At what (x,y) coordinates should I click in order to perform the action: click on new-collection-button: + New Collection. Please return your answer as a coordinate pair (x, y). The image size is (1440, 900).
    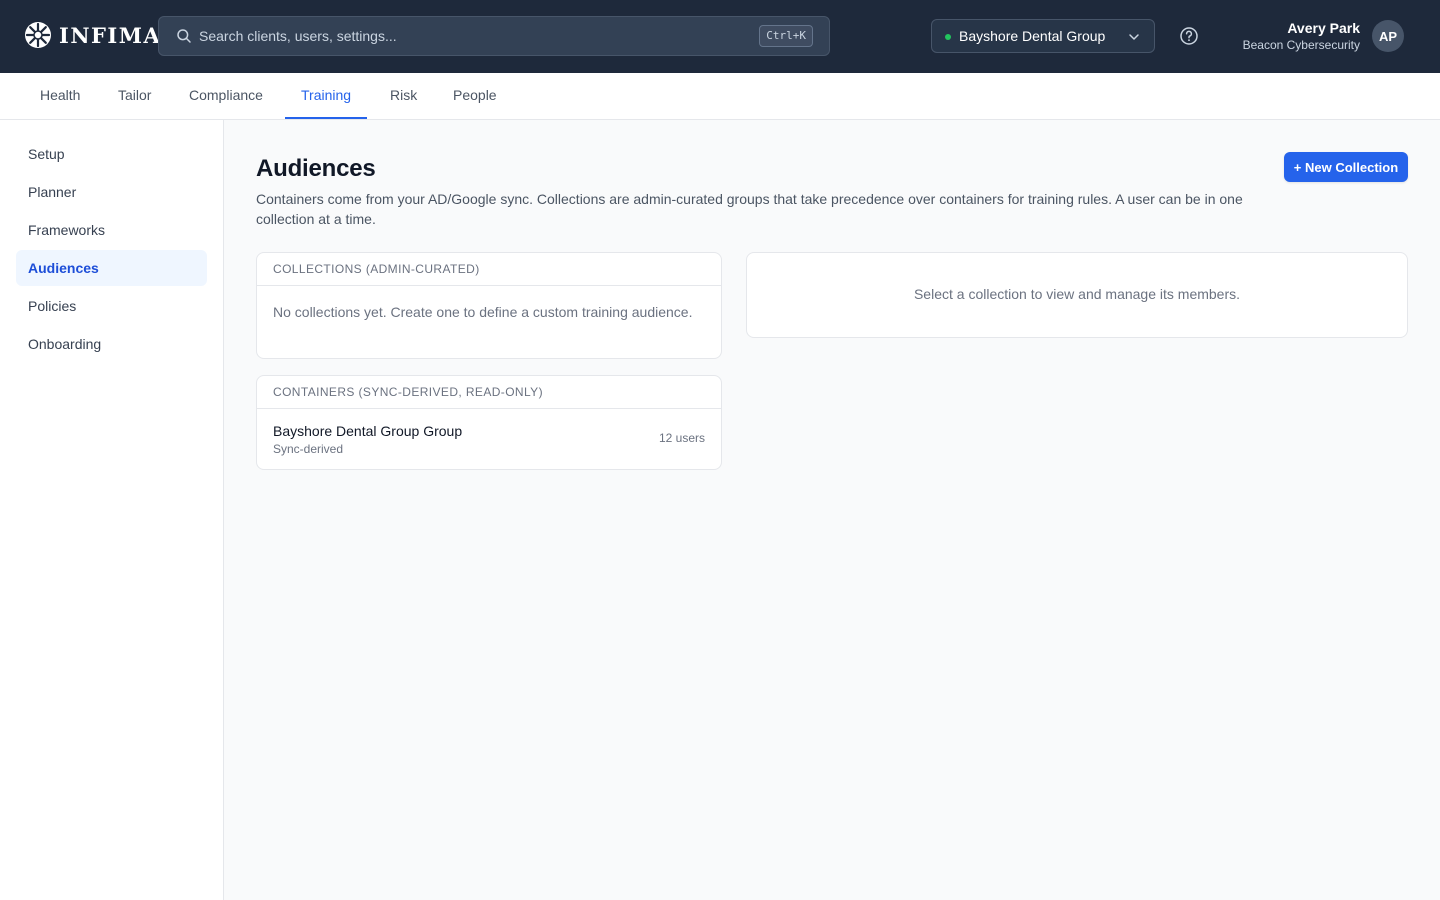
    Looking at the image, I should click on (1346, 167).